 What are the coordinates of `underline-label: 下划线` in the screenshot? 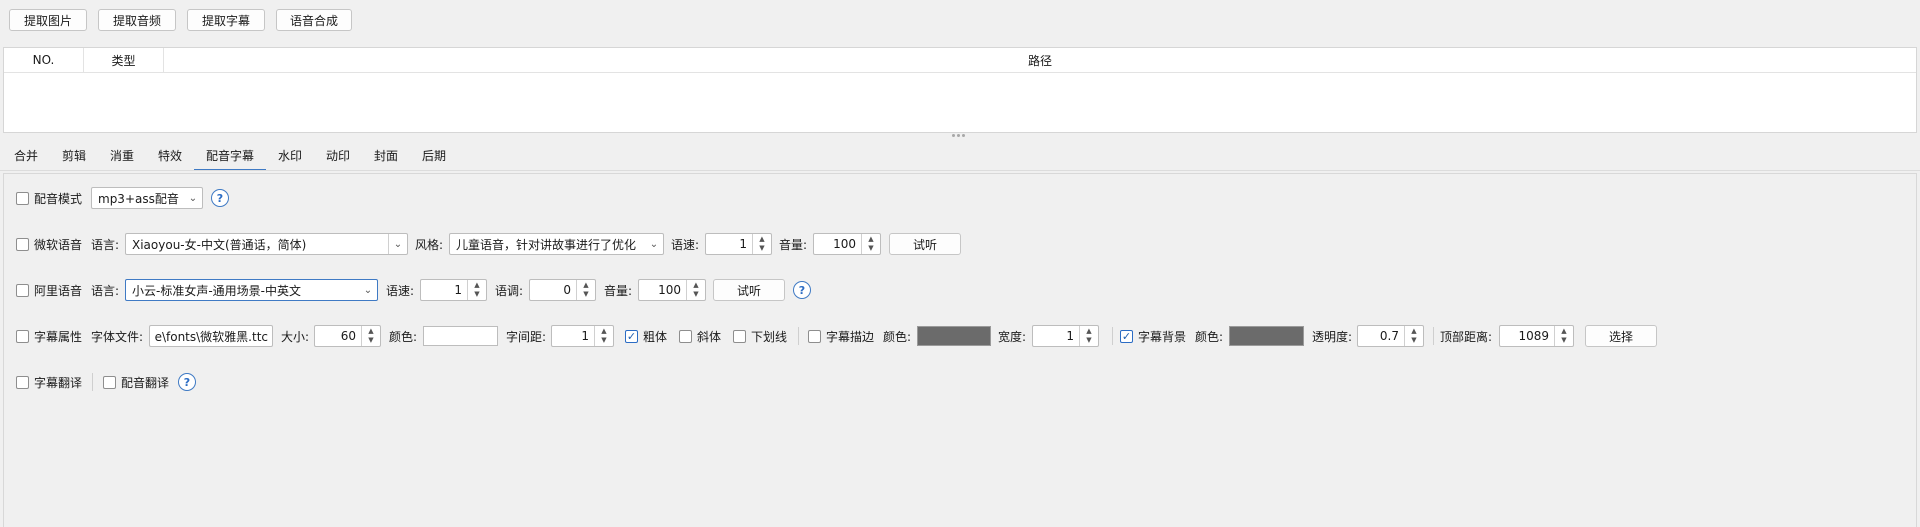 It's located at (769, 336).